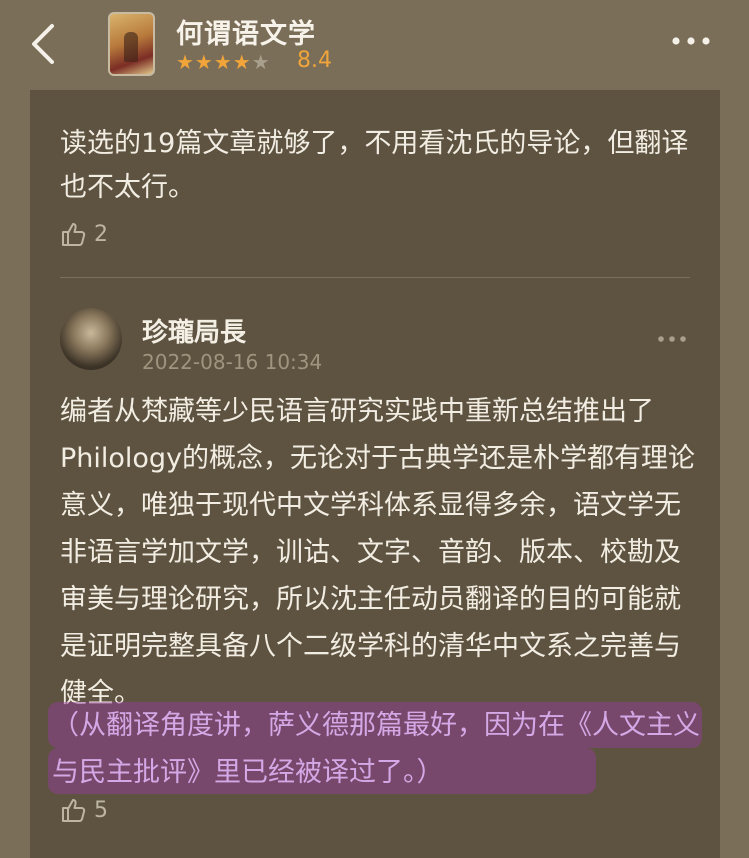 This screenshot has height=858, width=749. I want to click on rating-score: 8.4, so click(314, 60).